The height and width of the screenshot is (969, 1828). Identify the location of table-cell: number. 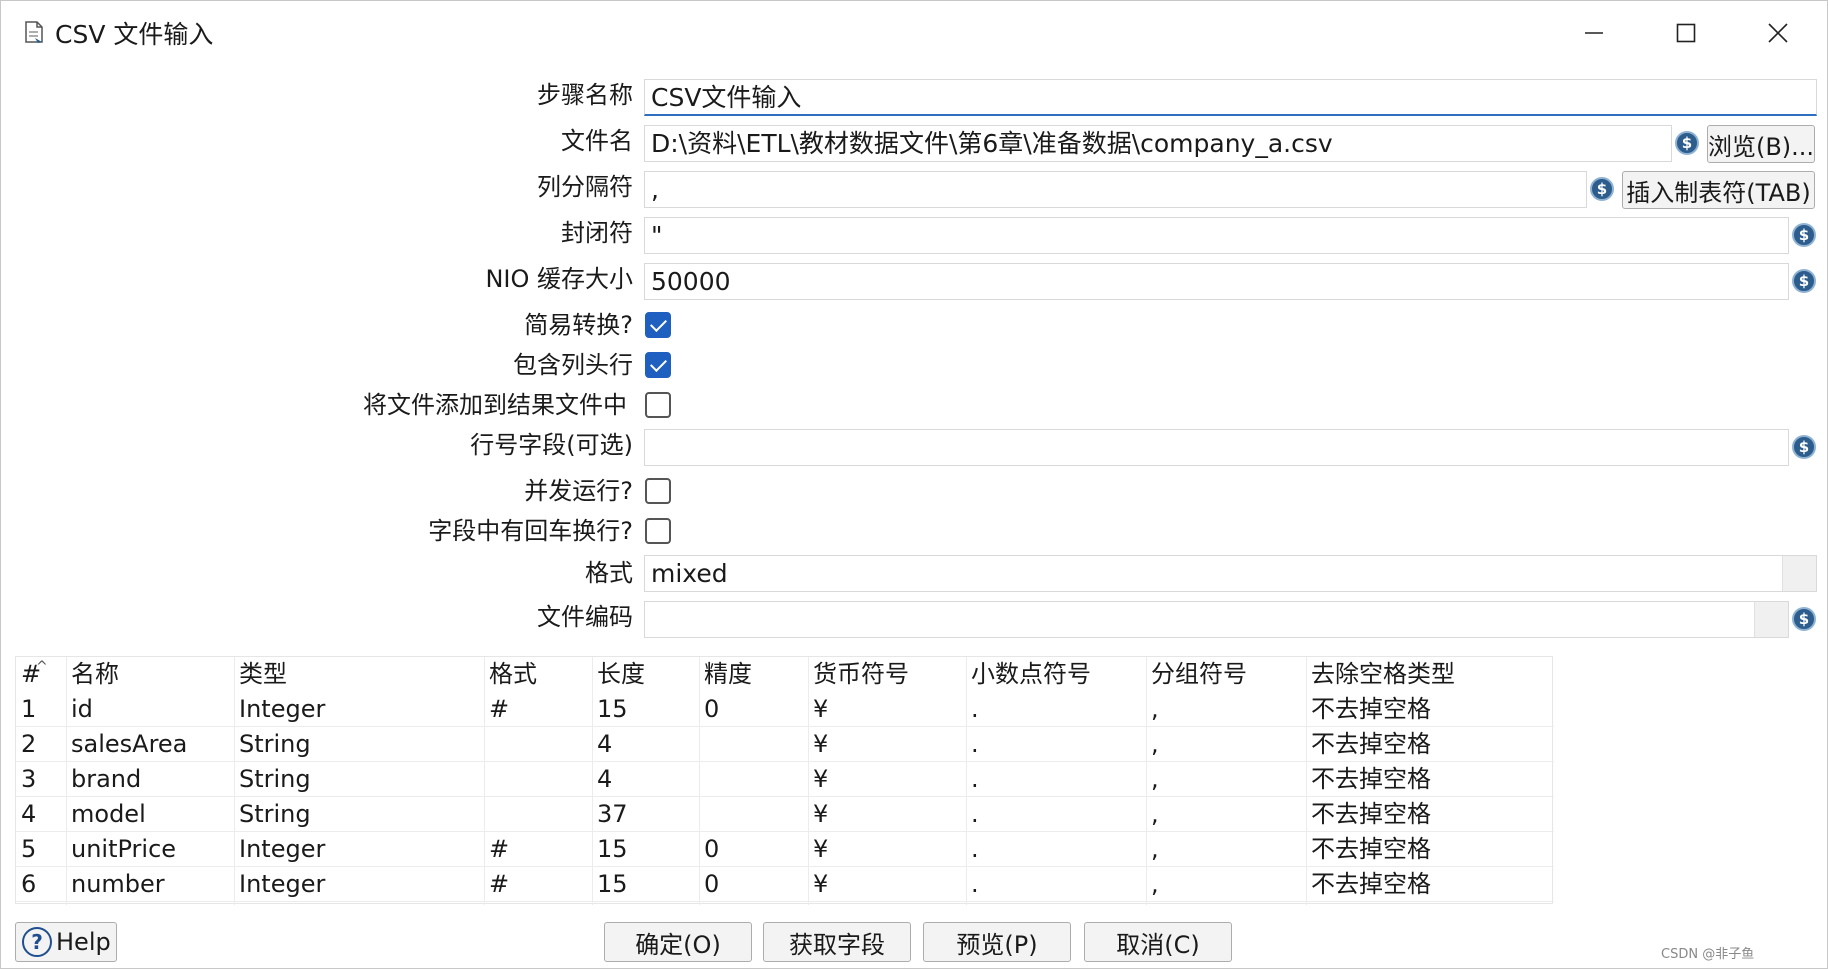
(115, 884).